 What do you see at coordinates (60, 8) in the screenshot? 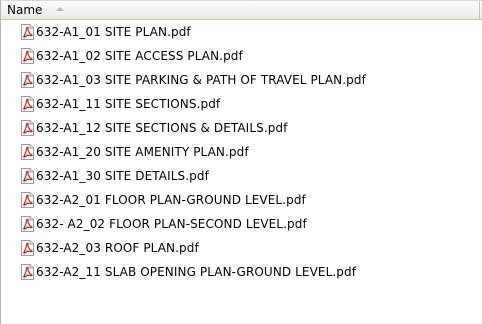
I see `sort-ascending-icon` at bounding box center [60, 8].